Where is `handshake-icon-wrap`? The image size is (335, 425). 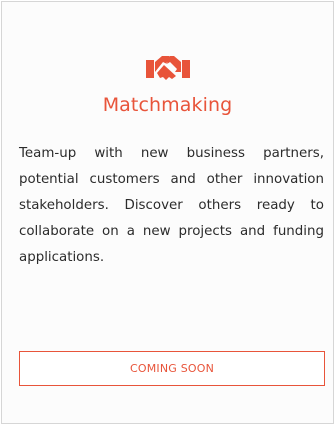
handshake-icon-wrap is located at coordinates (167, 67).